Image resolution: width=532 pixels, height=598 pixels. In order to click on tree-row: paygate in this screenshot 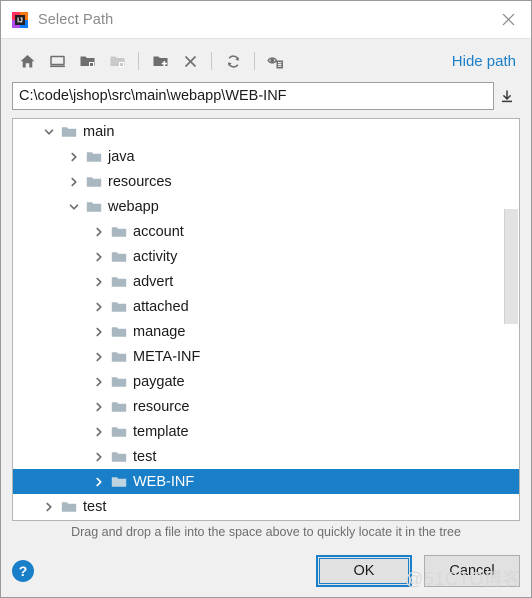, I will do `click(266, 381)`.